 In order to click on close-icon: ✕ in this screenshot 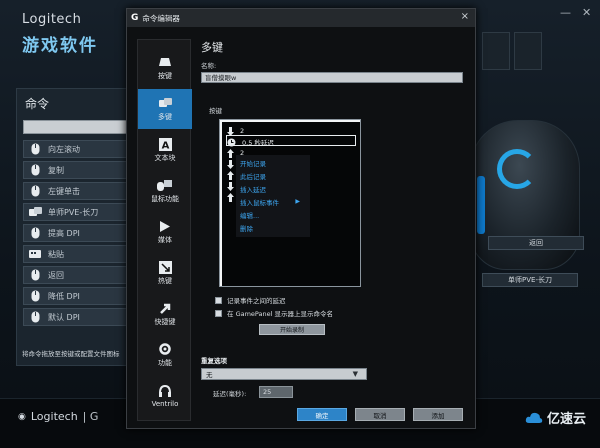, I will do `click(586, 12)`.